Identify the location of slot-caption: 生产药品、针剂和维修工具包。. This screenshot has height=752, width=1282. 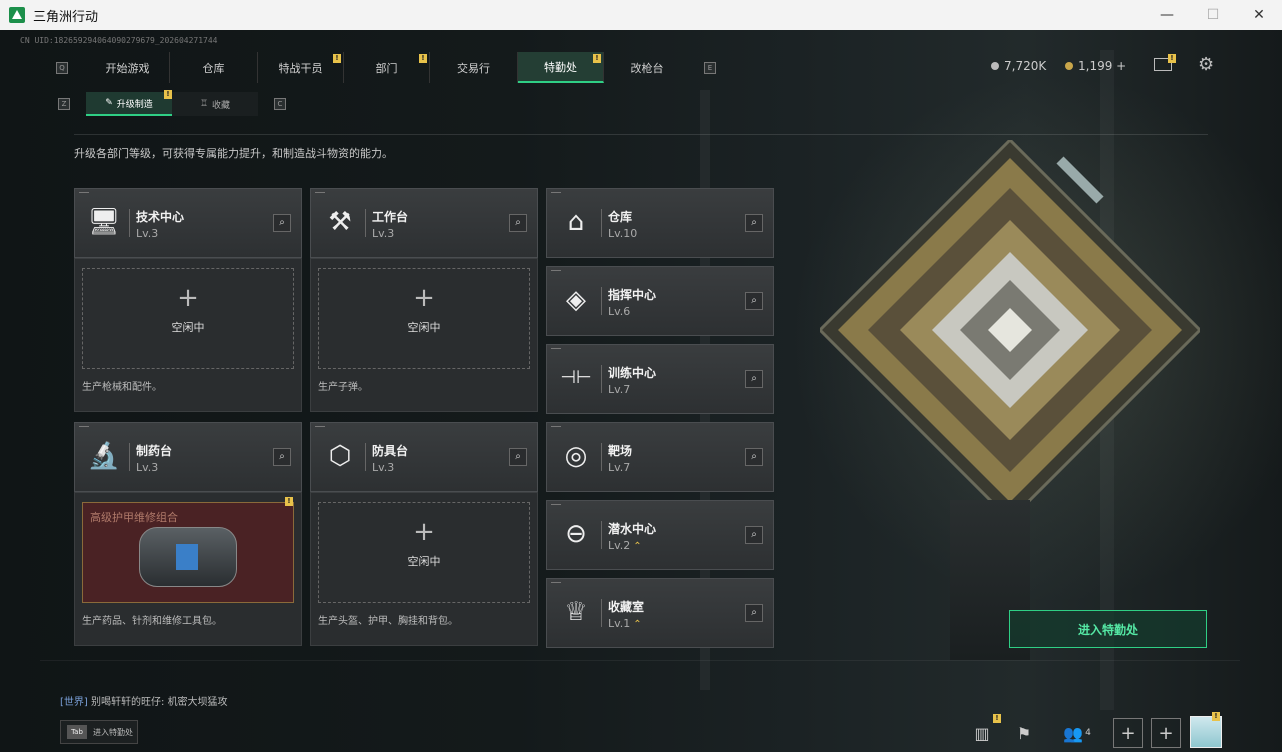
(152, 621).